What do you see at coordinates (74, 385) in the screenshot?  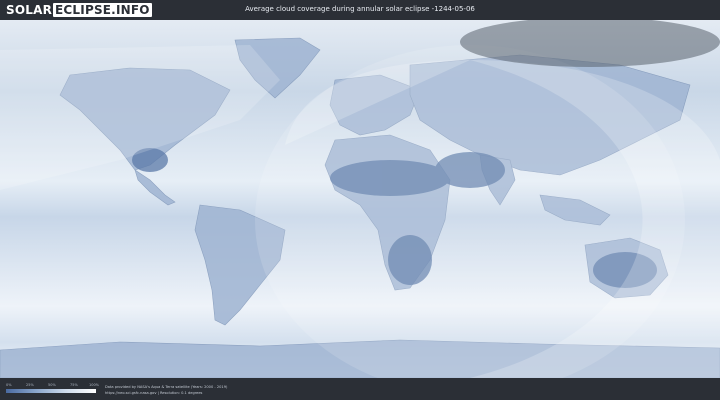 I see `legend-tick: 75%` at bounding box center [74, 385].